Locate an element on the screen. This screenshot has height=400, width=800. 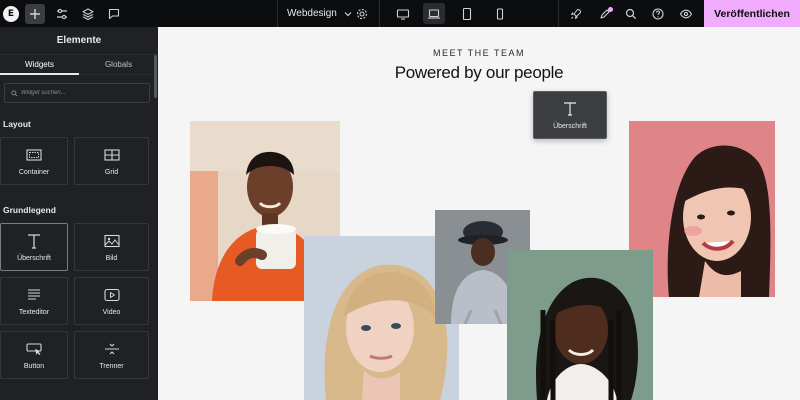
finder-button is located at coordinates (631, 13).